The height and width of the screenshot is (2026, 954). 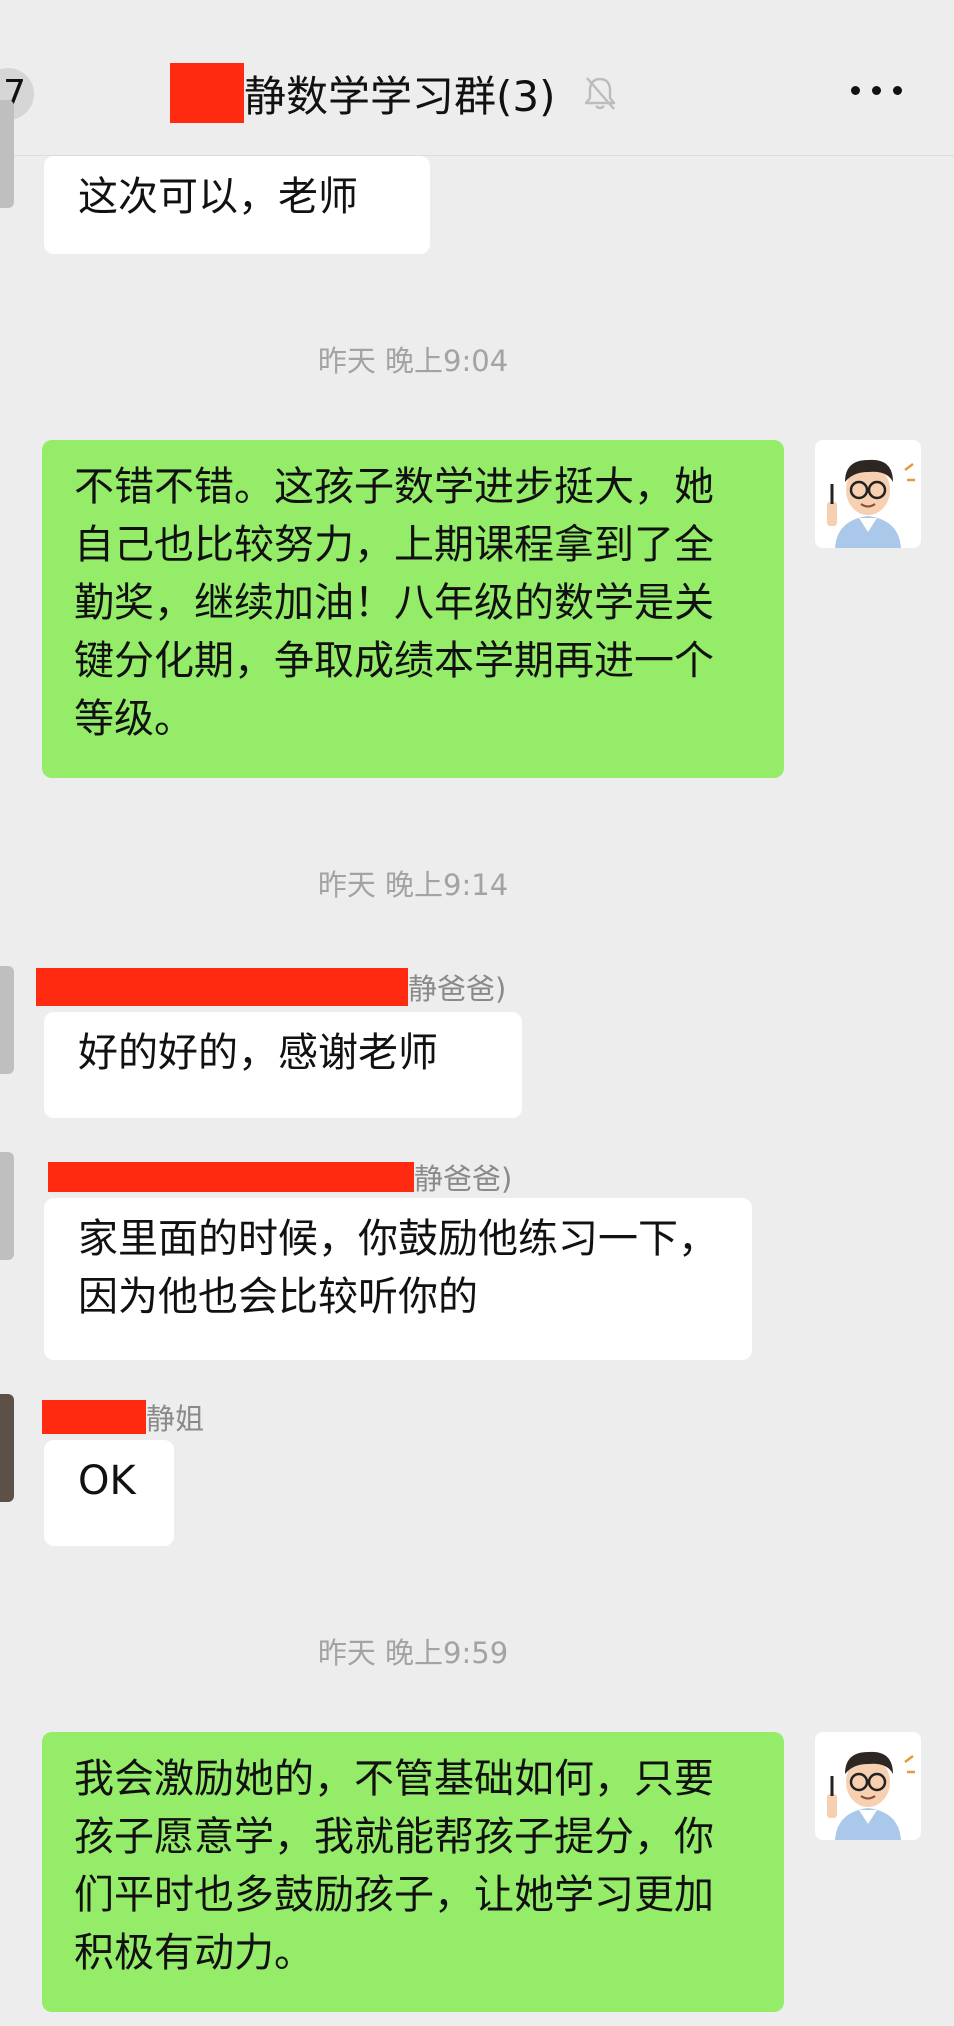 What do you see at coordinates (413, 1653) in the screenshot?
I see `timestamp: 昨天 晚上9:59` at bounding box center [413, 1653].